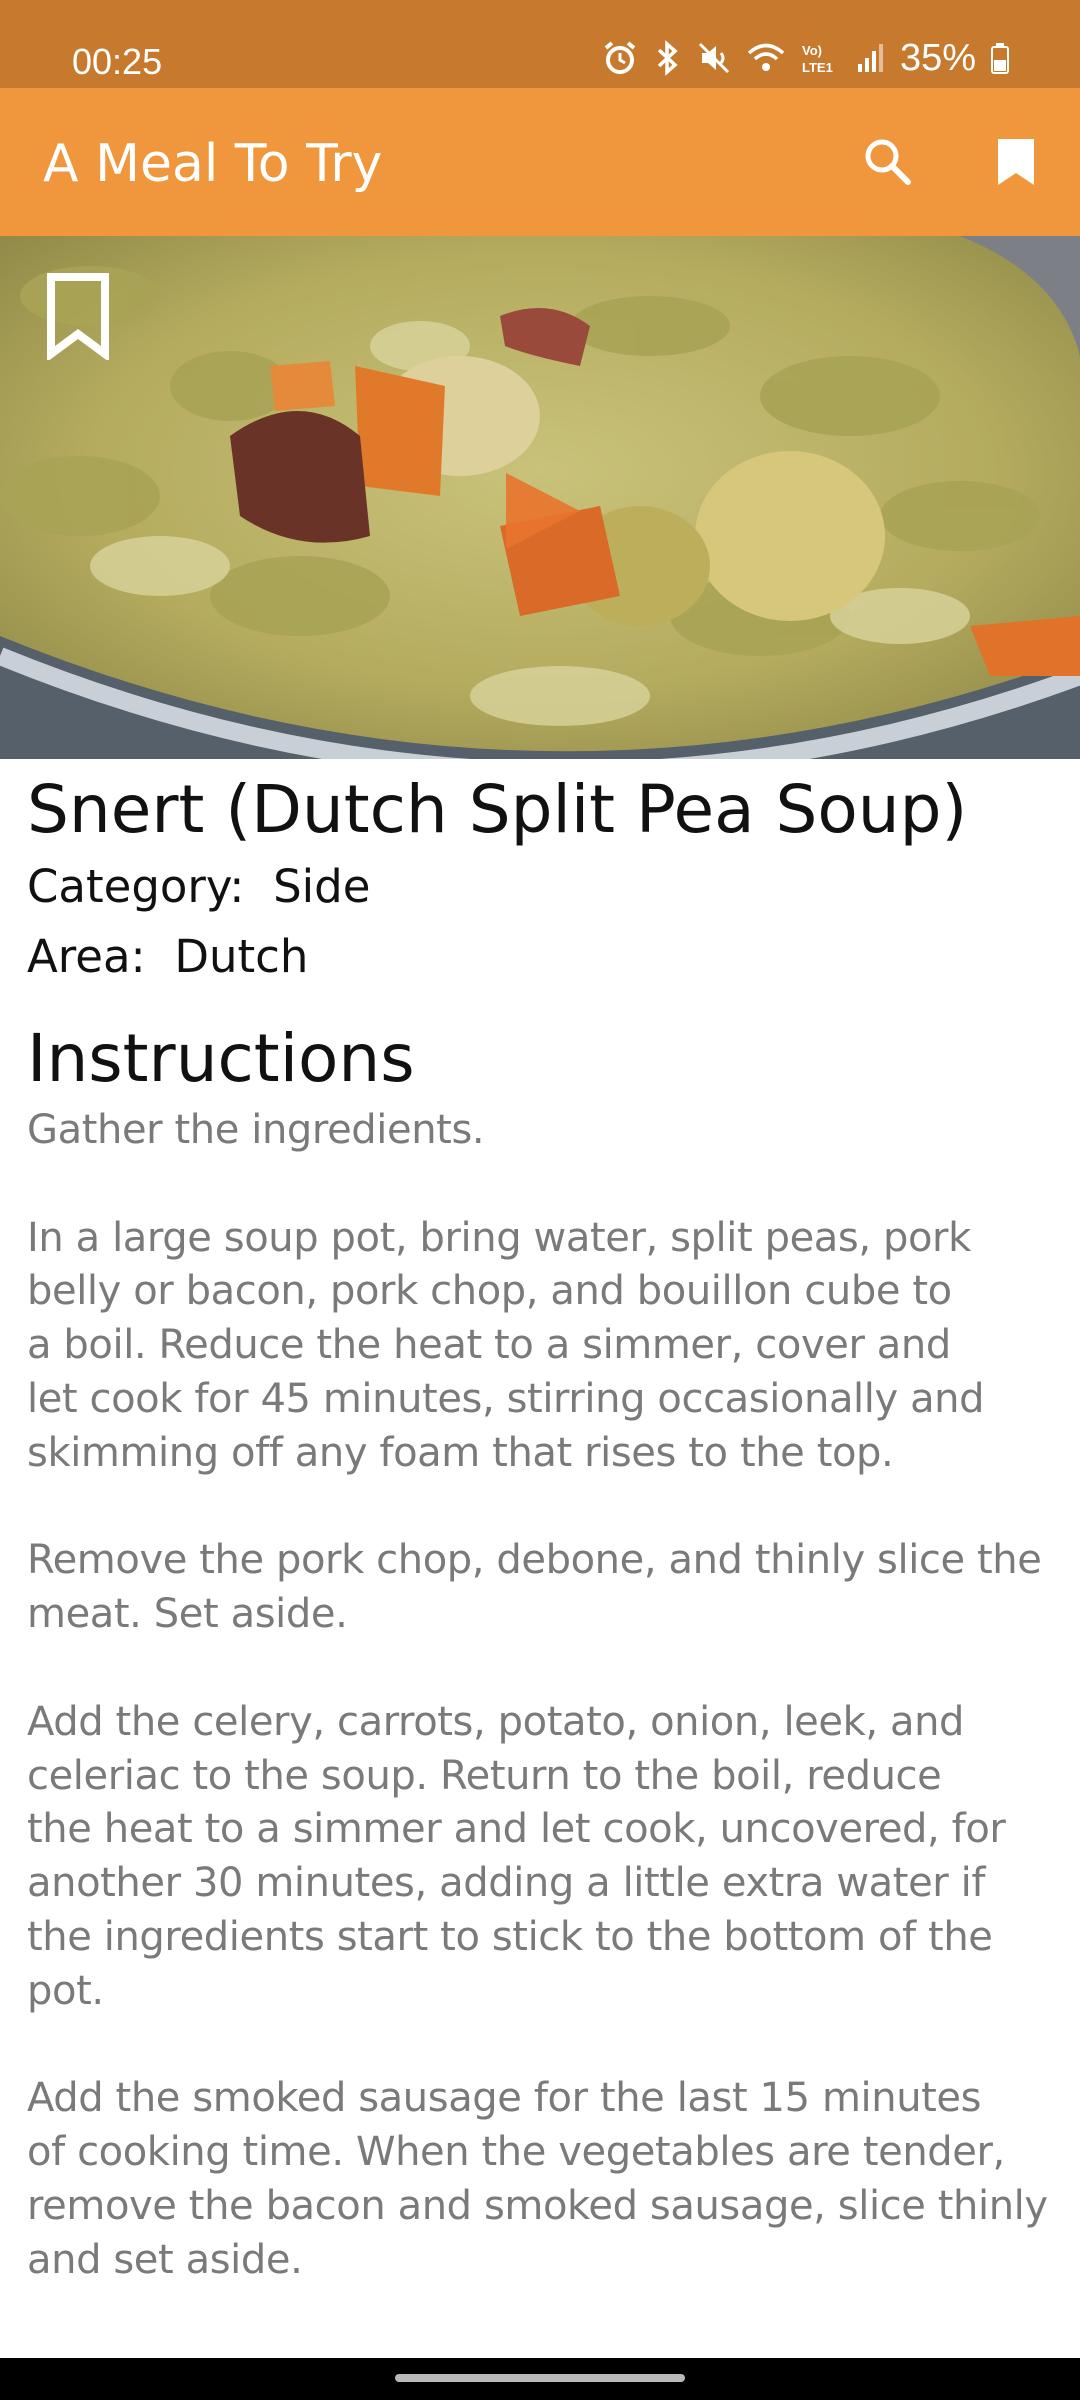 Image resolution: width=1080 pixels, height=2400 pixels. What do you see at coordinates (547, 957) in the screenshot?
I see `area-row: Area: Dutch` at bounding box center [547, 957].